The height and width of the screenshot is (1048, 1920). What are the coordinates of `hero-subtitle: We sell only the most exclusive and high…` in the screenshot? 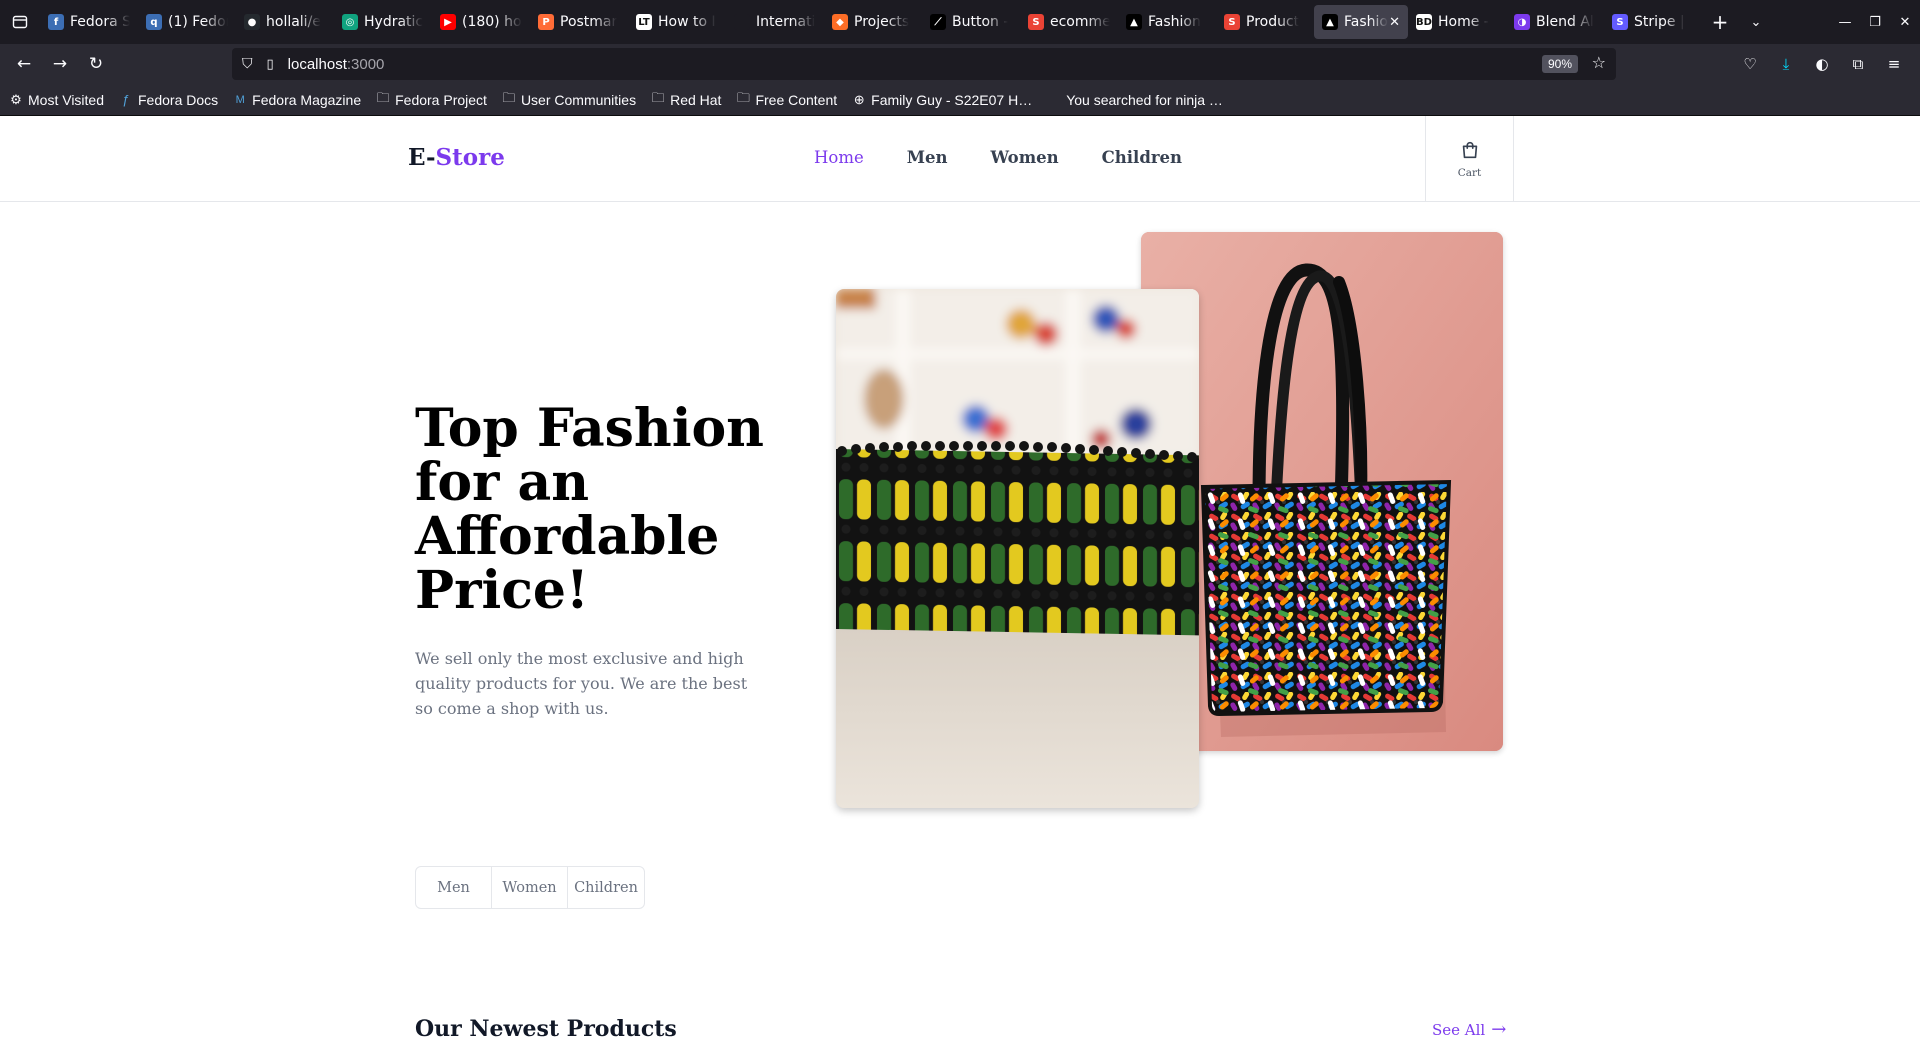 It's located at (581, 683).